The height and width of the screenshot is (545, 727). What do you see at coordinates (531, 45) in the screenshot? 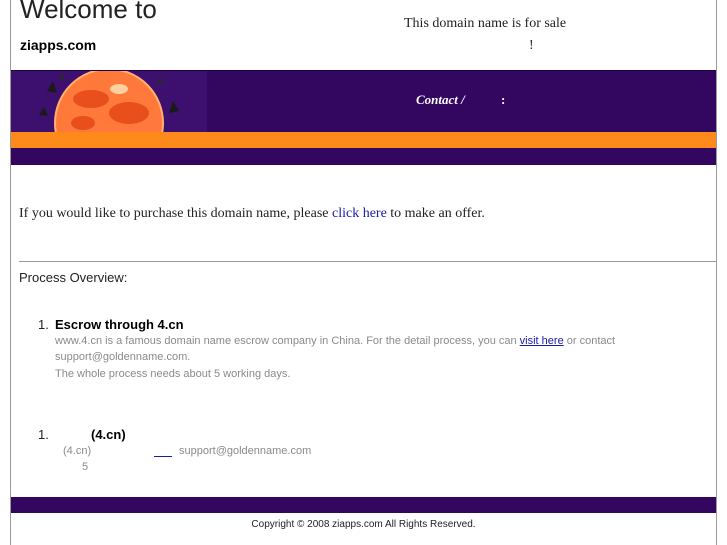
I see `exclamation-text: !` at bounding box center [531, 45].